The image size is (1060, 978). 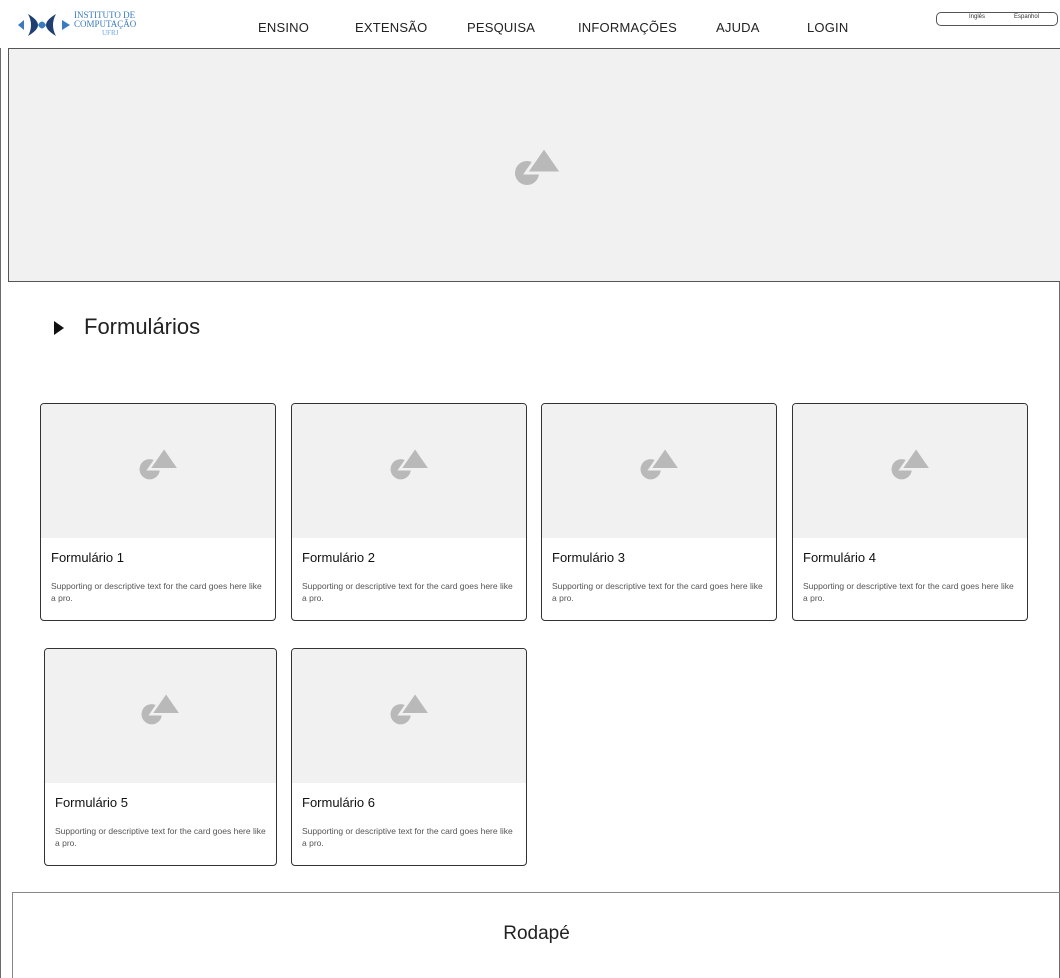 I want to click on card-title: Formulário 4, so click(x=839, y=557).